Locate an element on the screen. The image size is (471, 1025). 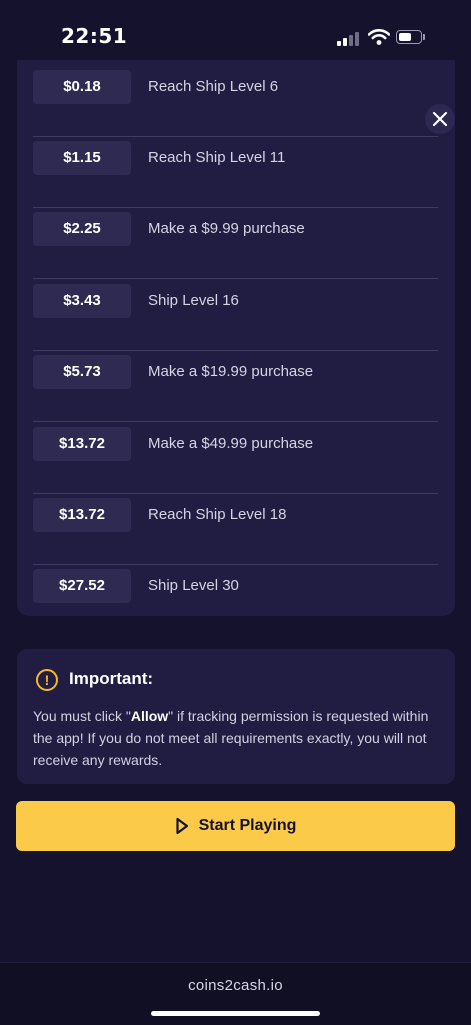
close-icon is located at coordinates (440, 119).